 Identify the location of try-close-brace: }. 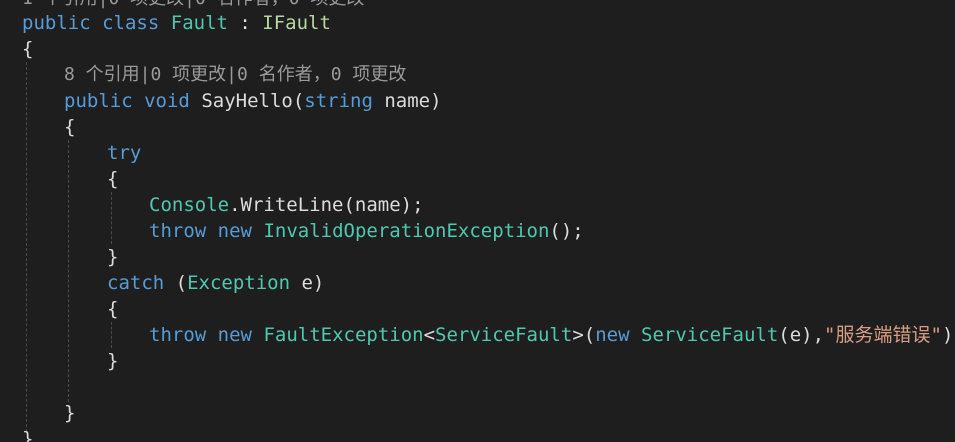
(113, 257).